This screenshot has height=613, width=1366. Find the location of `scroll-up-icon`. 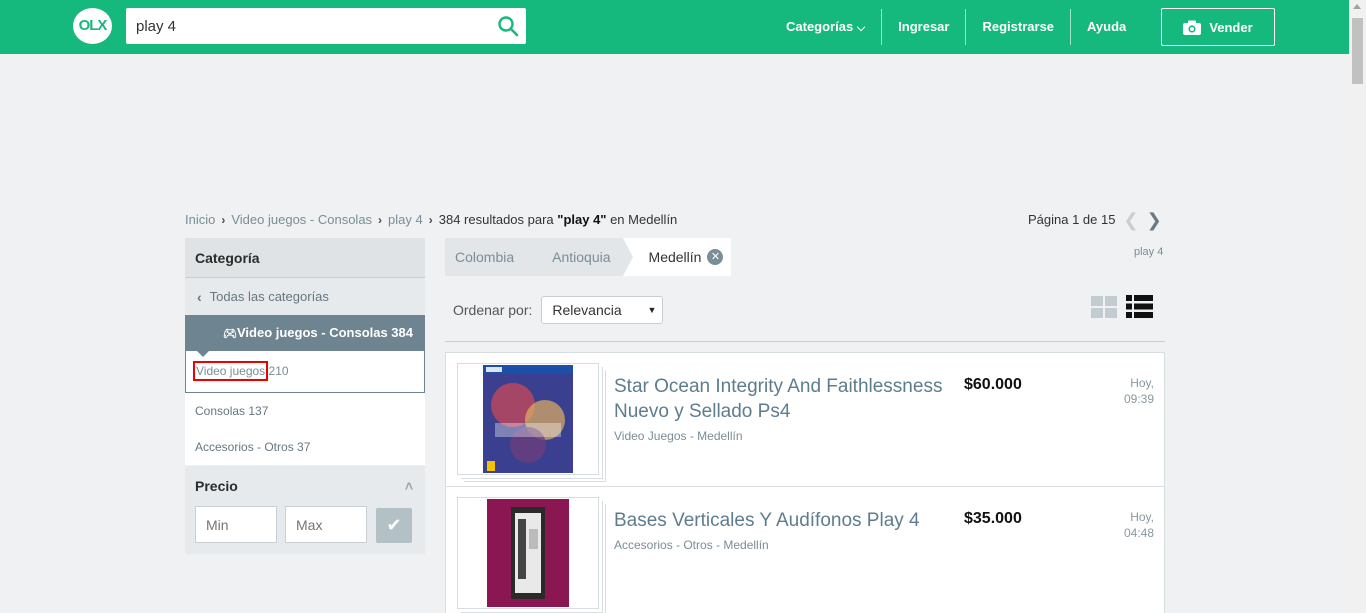

scroll-up-icon is located at coordinates (1357, 6).